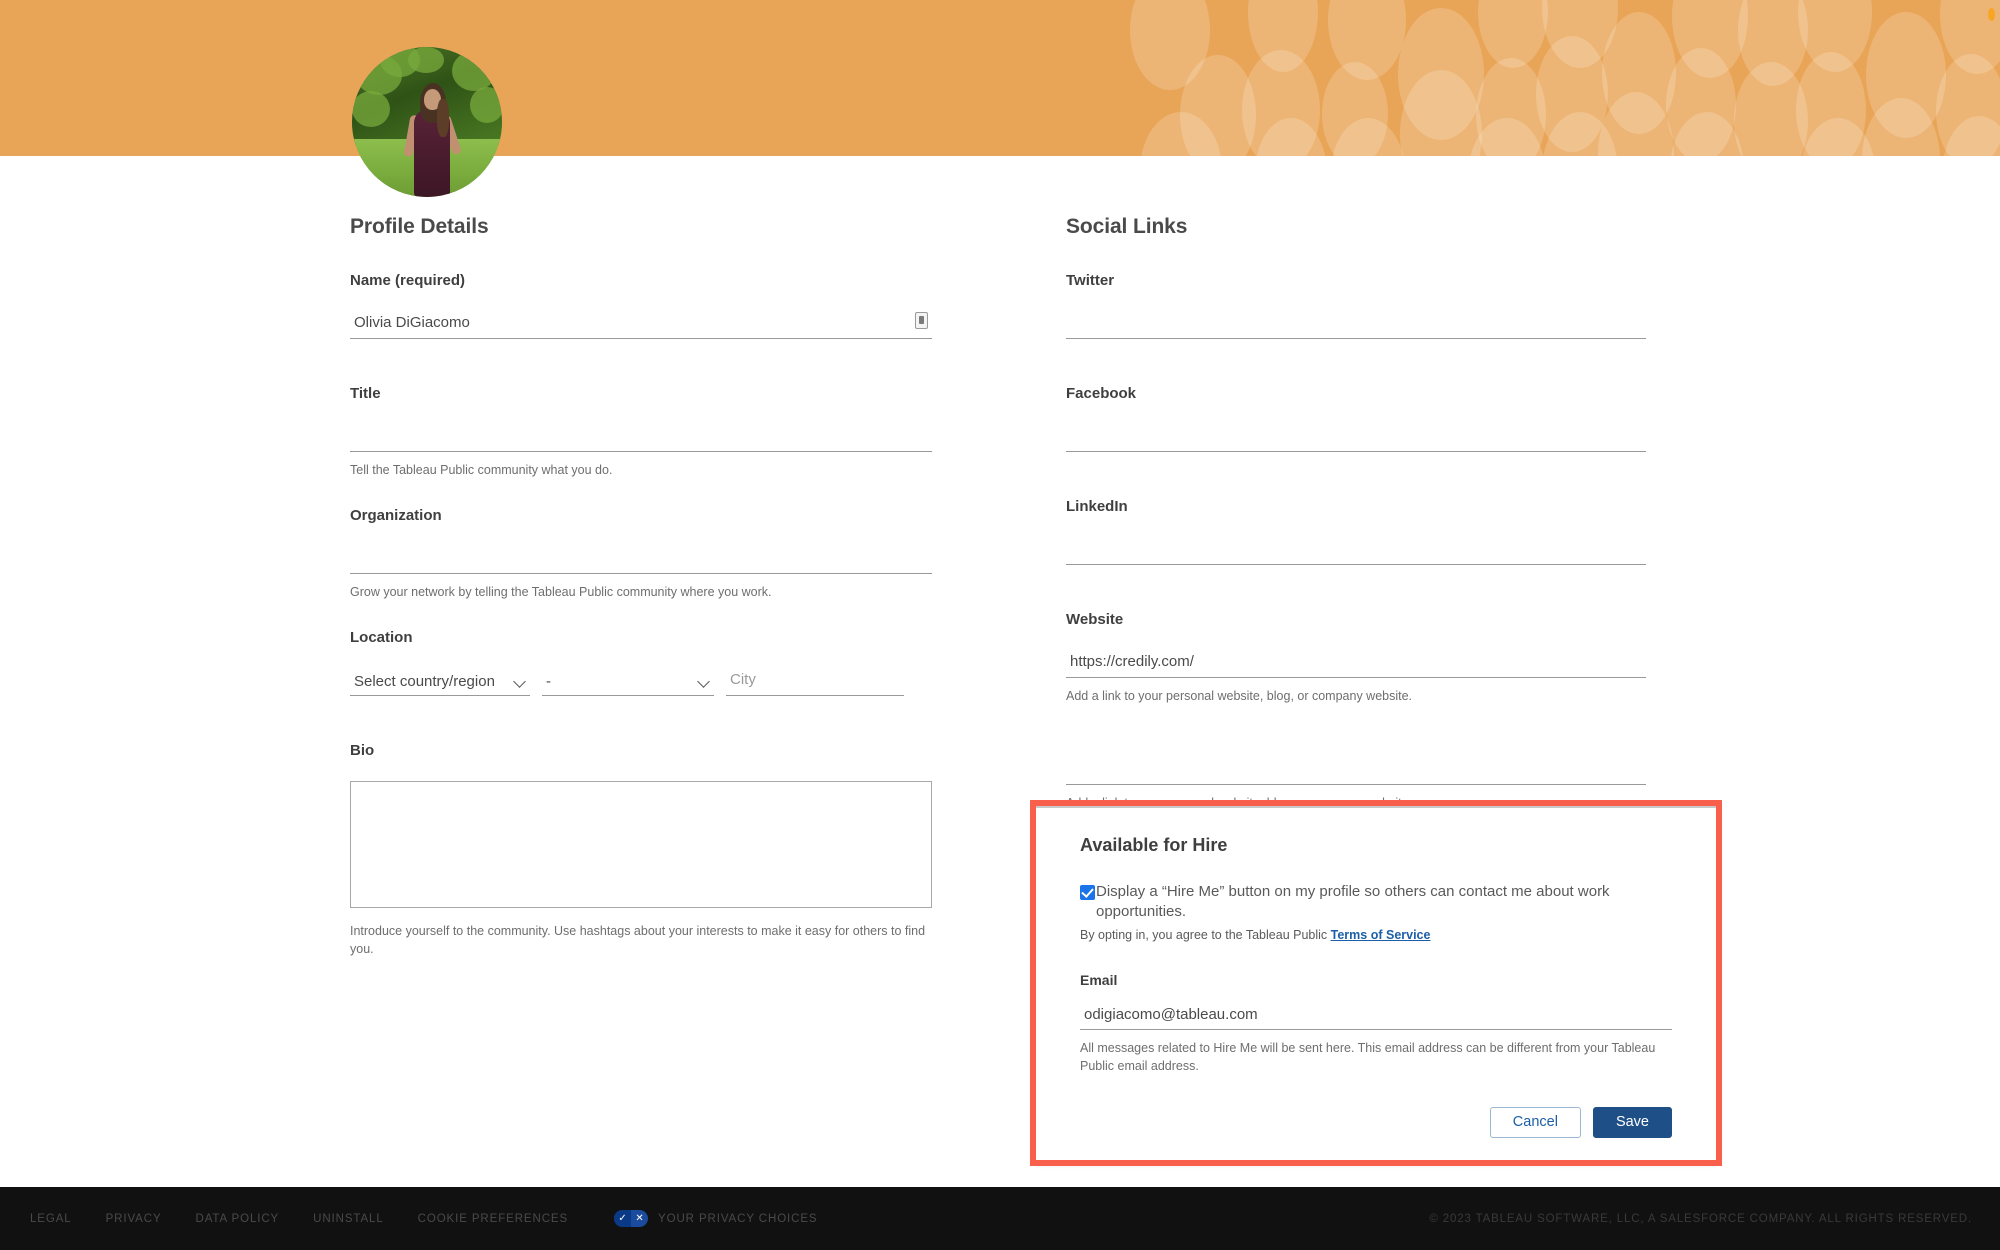 The width and height of the screenshot is (2000, 1250). I want to click on name-input, so click(641, 325).